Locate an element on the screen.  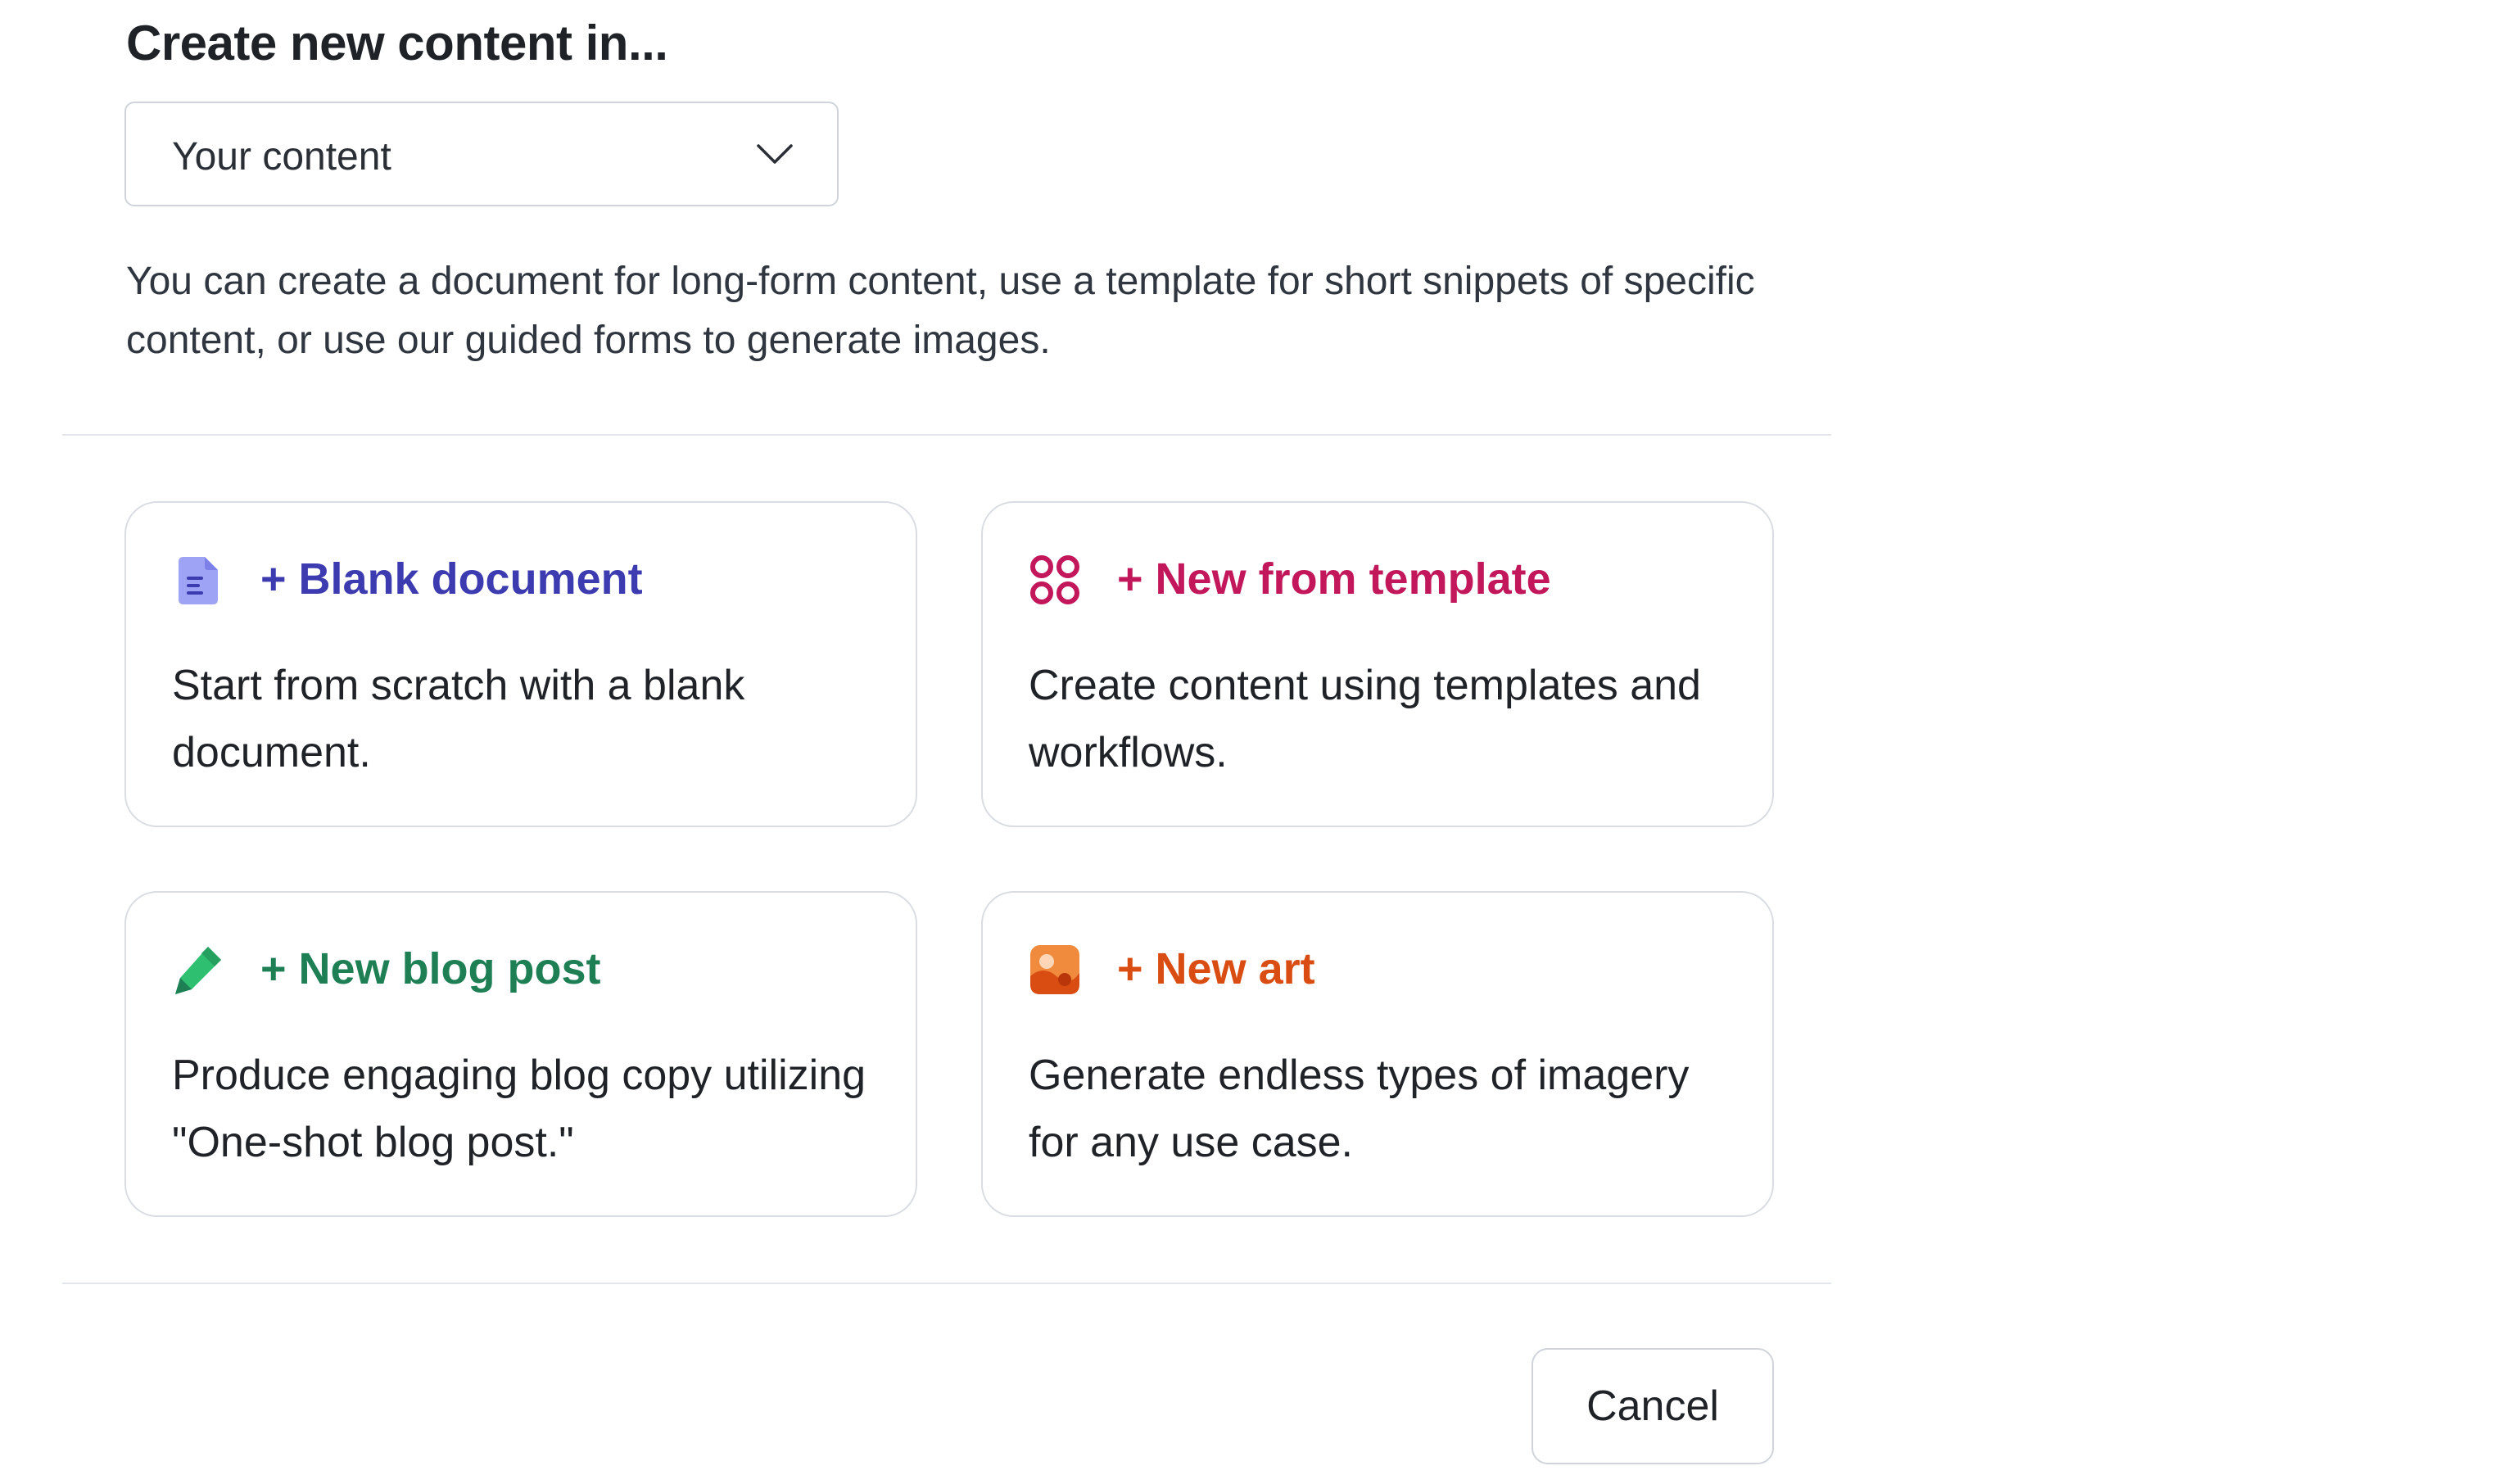
template-grid-icon is located at coordinates (1054, 579).